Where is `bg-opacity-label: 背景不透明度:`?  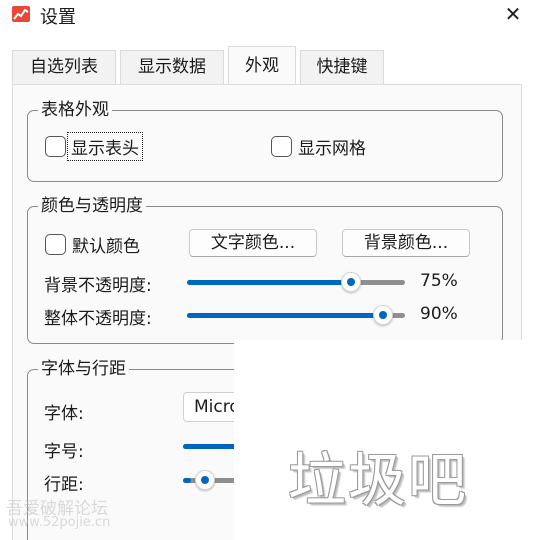 bg-opacity-label: 背景不透明度: is located at coordinates (98, 286).